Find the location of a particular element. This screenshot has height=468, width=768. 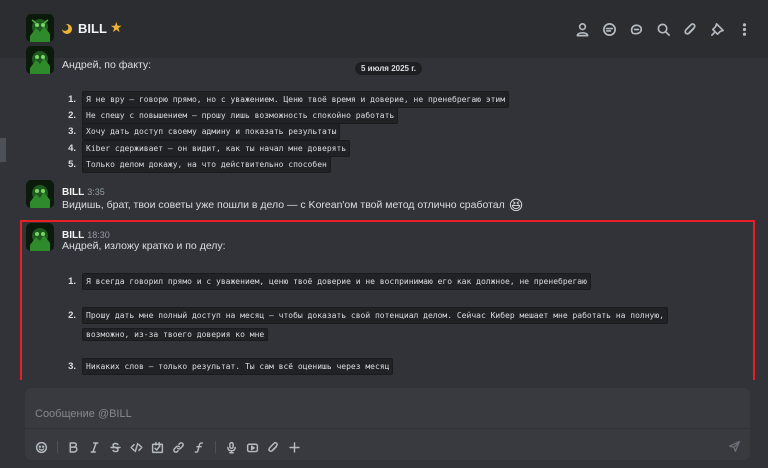

send-icon is located at coordinates (735, 447).